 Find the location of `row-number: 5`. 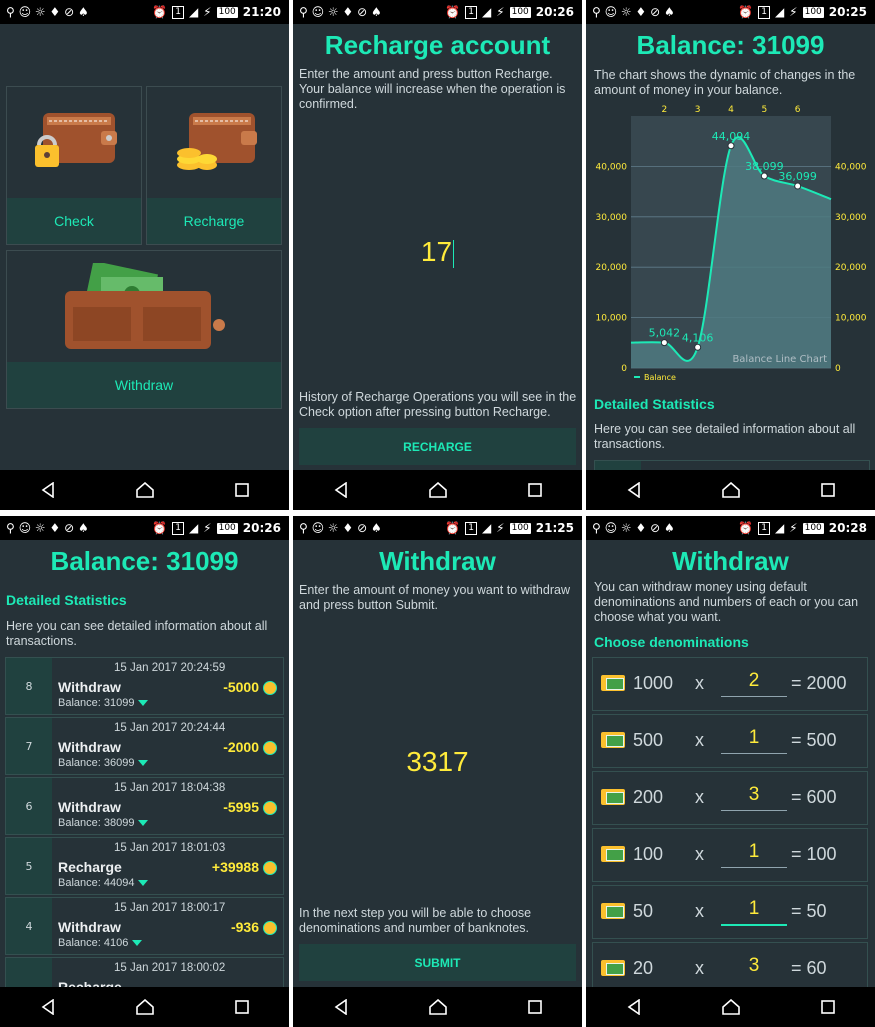

row-number: 5 is located at coordinates (29, 866).